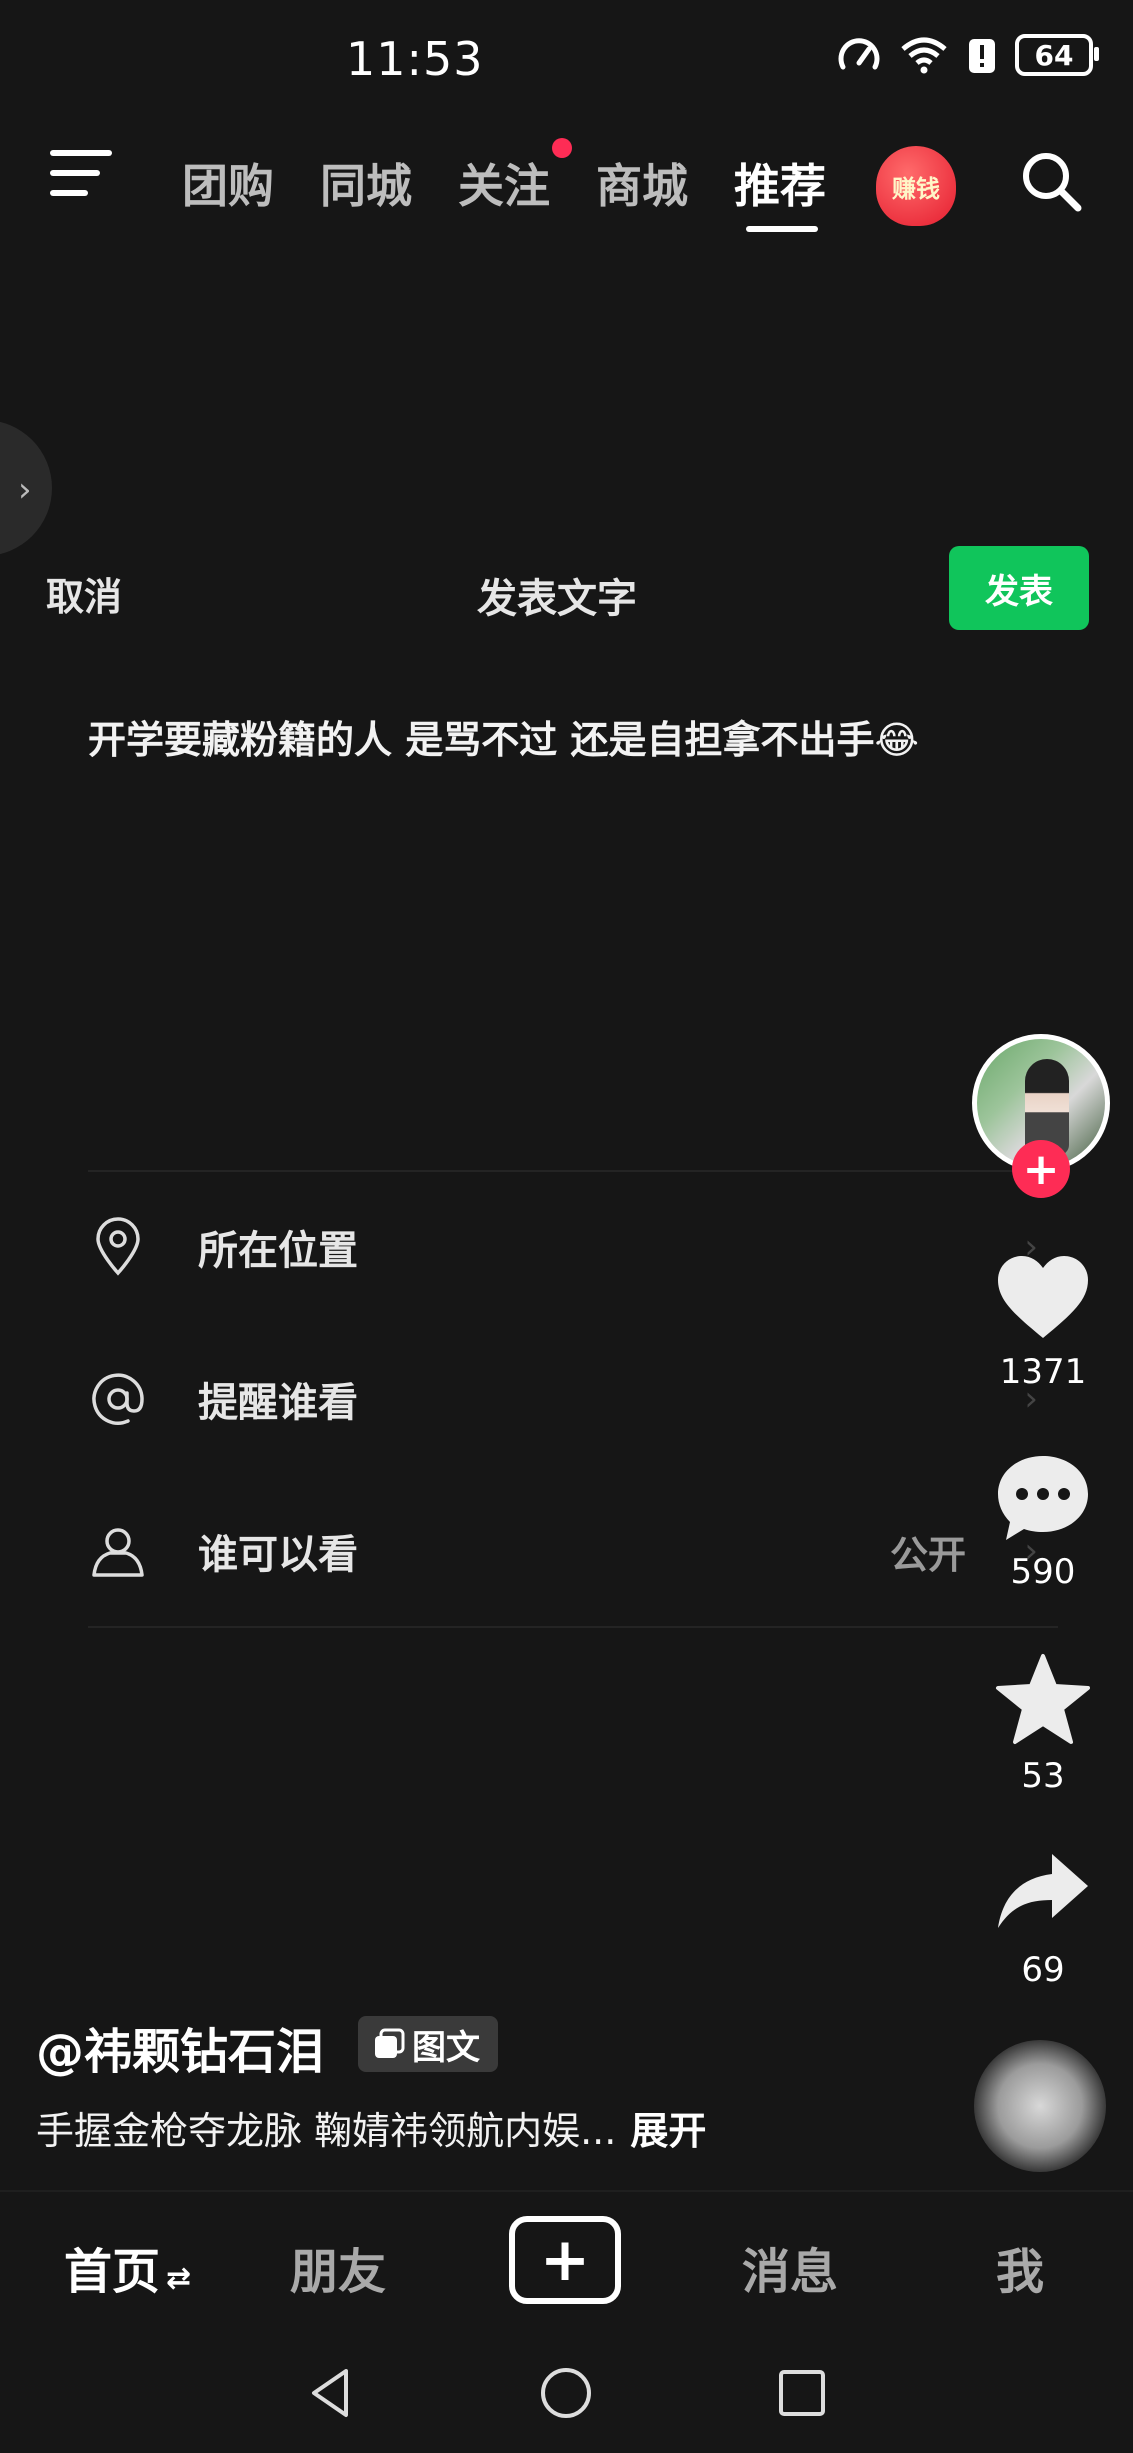  What do you see at coordinates (916, 186) in the screenshot?
I see `earn-money-badge: 赚钱` at bounding box center [916, 186].